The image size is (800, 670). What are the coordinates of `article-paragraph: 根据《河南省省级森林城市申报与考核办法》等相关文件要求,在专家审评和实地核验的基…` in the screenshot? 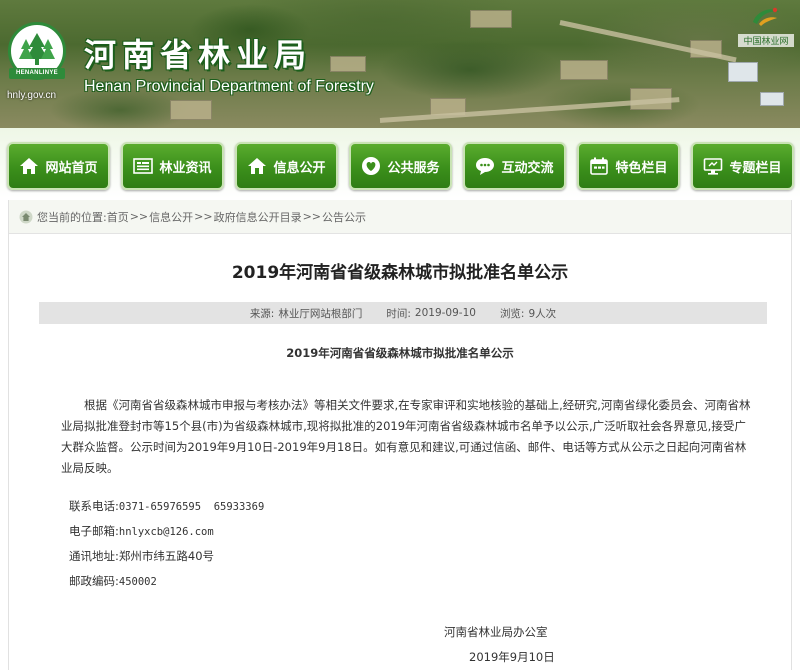 It's located at (406, 436).